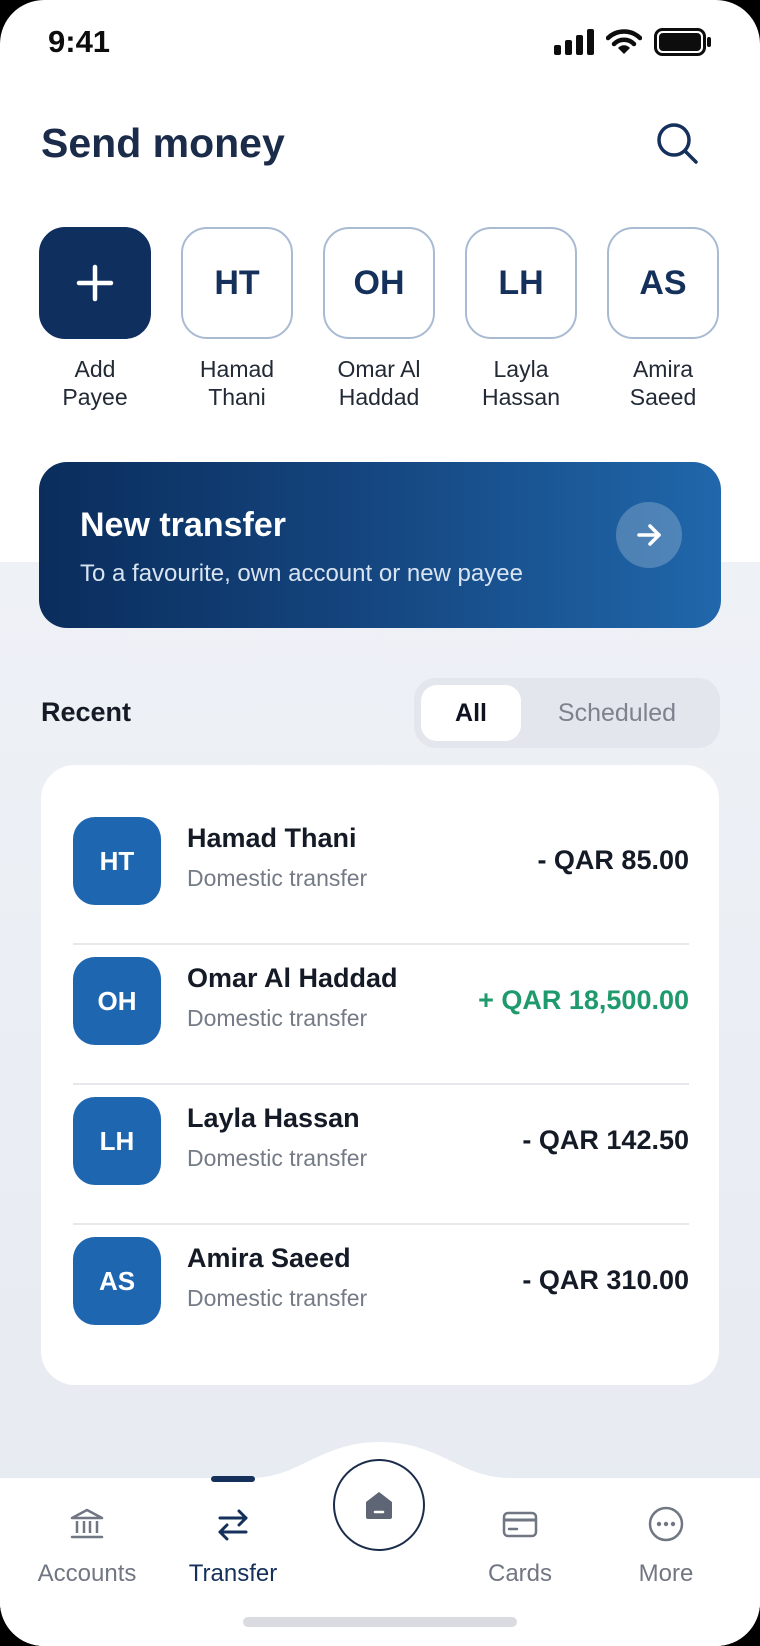 Image resolution: width=760 pixels, height=1646 pixels. What do you see at coordinates (87, 1573) in the screenshot?
I see `nav-label: Accounts` at bounding box center [87, 1573].